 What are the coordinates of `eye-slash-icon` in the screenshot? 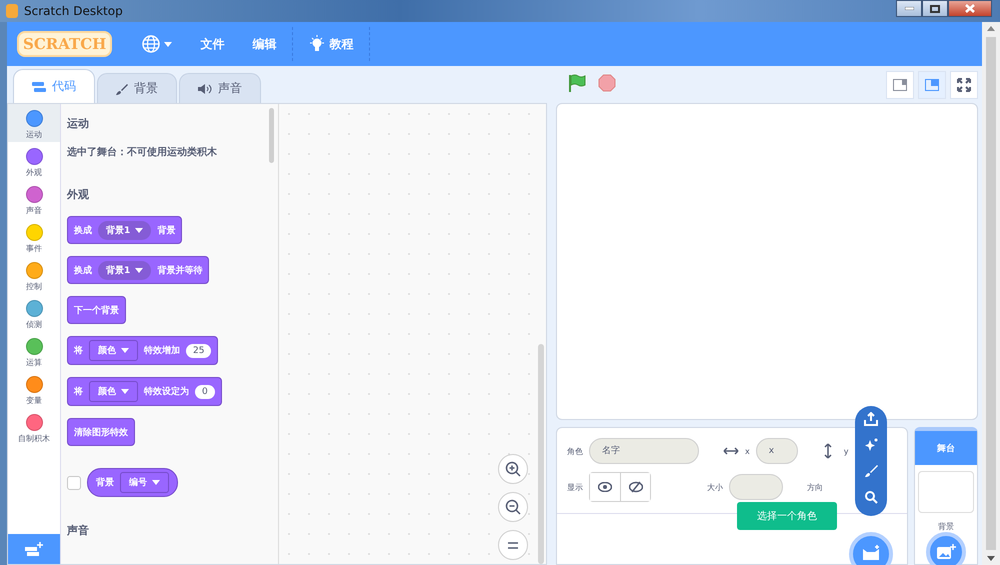 It's located at (635, 487).